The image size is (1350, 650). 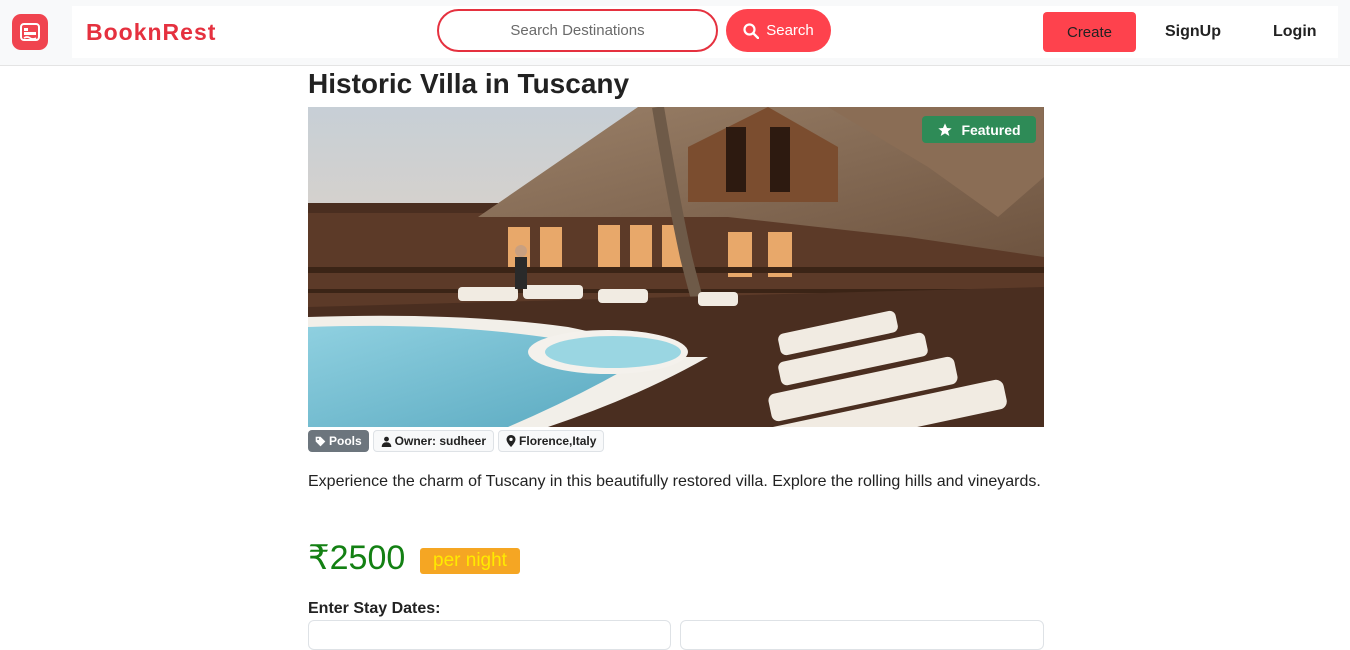 I want to click on star-icon, so click(x=945, y=129).